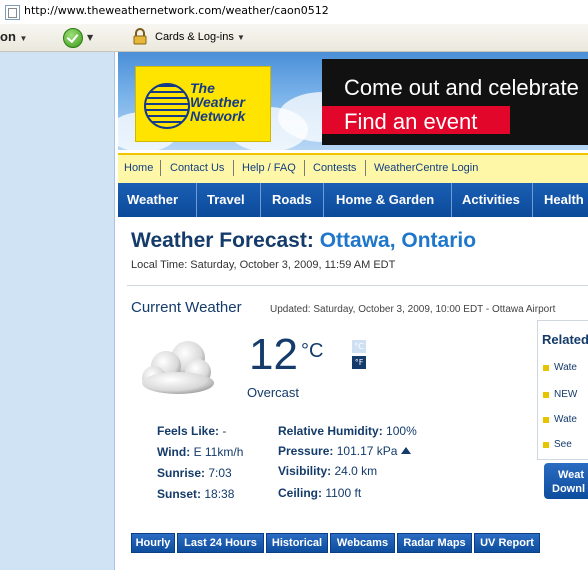  What do you see at coordinates (359, 346) in the screenshot?
I see `celsius-toggle: °C` at bounding box center [359, 346].